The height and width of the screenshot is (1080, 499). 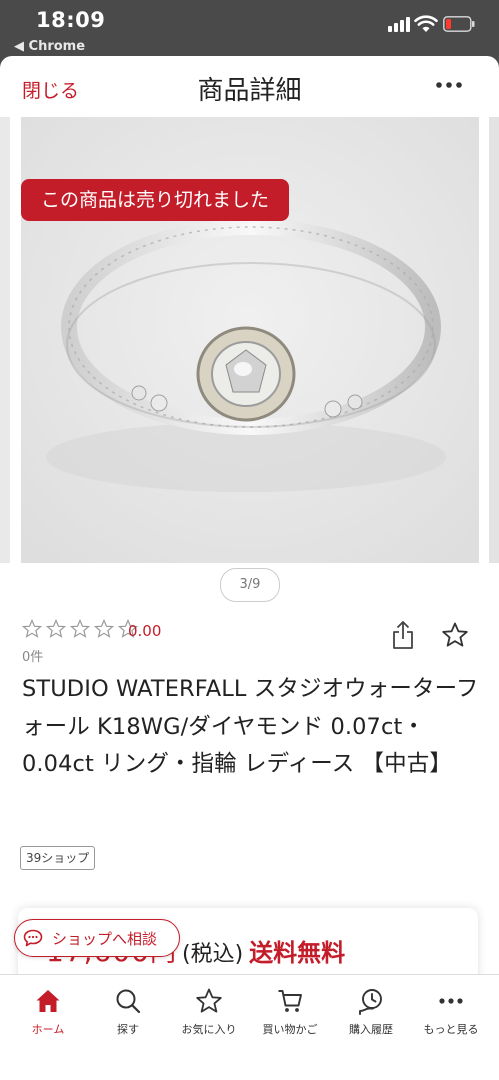 I want to click on review-count: 0件, so click(x=33, y=657).